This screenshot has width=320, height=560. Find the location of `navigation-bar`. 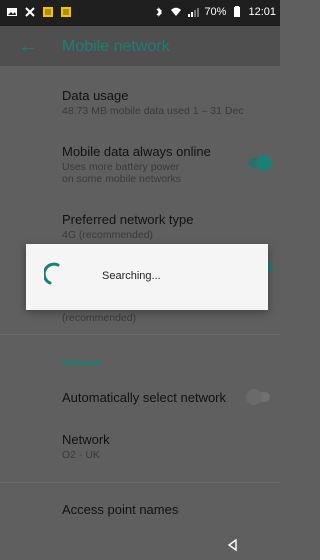

navigation-bar is located at coordinates (140, 546).